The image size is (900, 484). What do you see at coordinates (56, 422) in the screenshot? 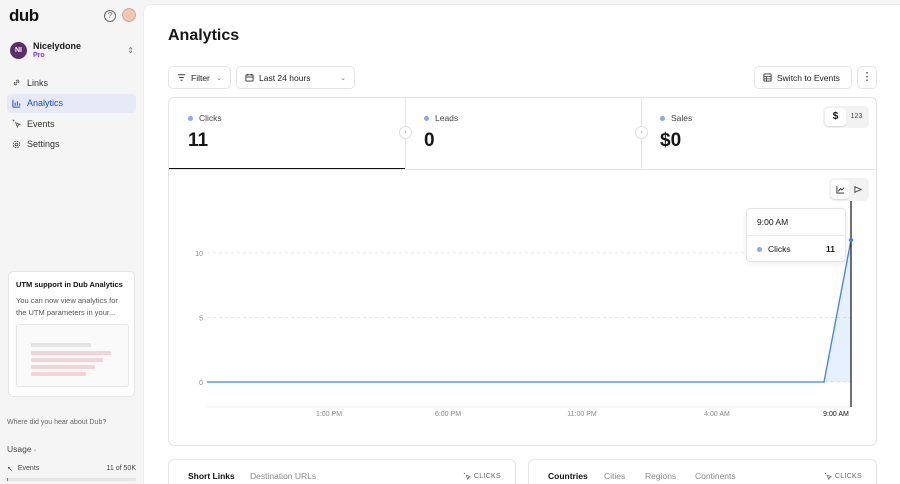
I see `survey-link: Where did you hear about Dub?` at bounding box center [56, 422].